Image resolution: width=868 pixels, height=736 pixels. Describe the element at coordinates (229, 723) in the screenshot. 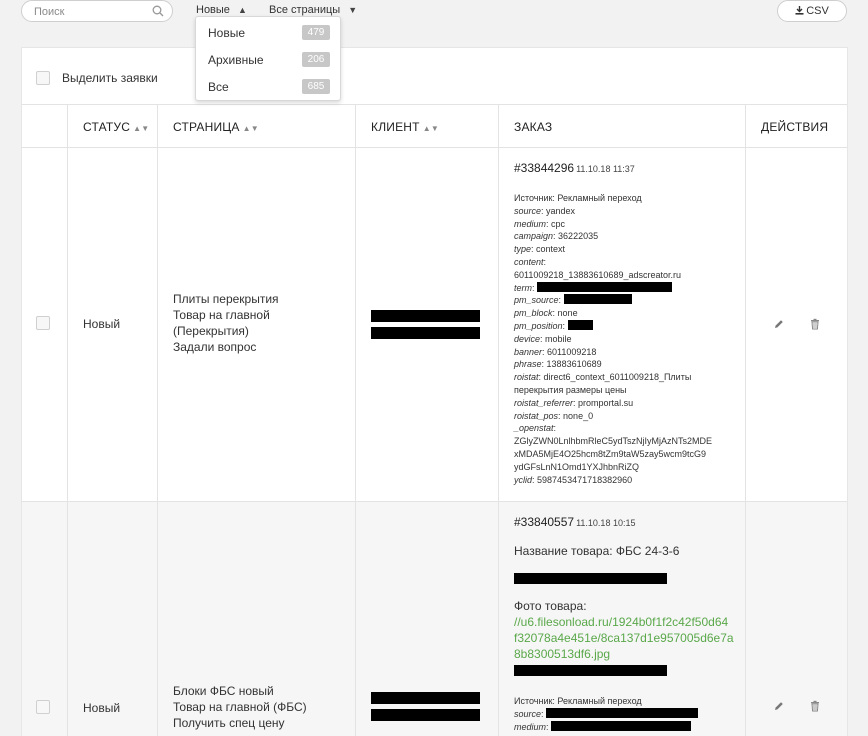

I see `page-line: Получить спец цену` at that location.